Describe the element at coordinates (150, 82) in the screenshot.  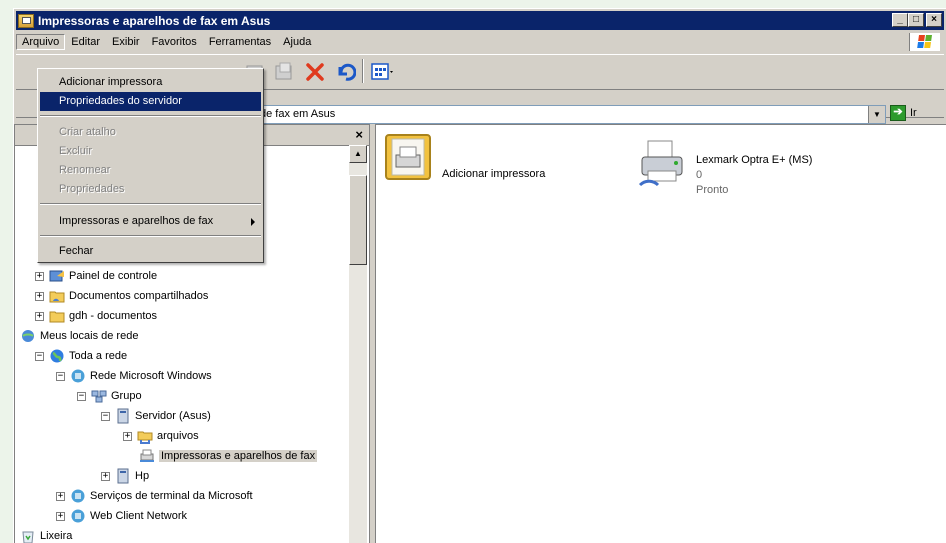
I see `menu-add-printer: Adicionar impressora` at that location.